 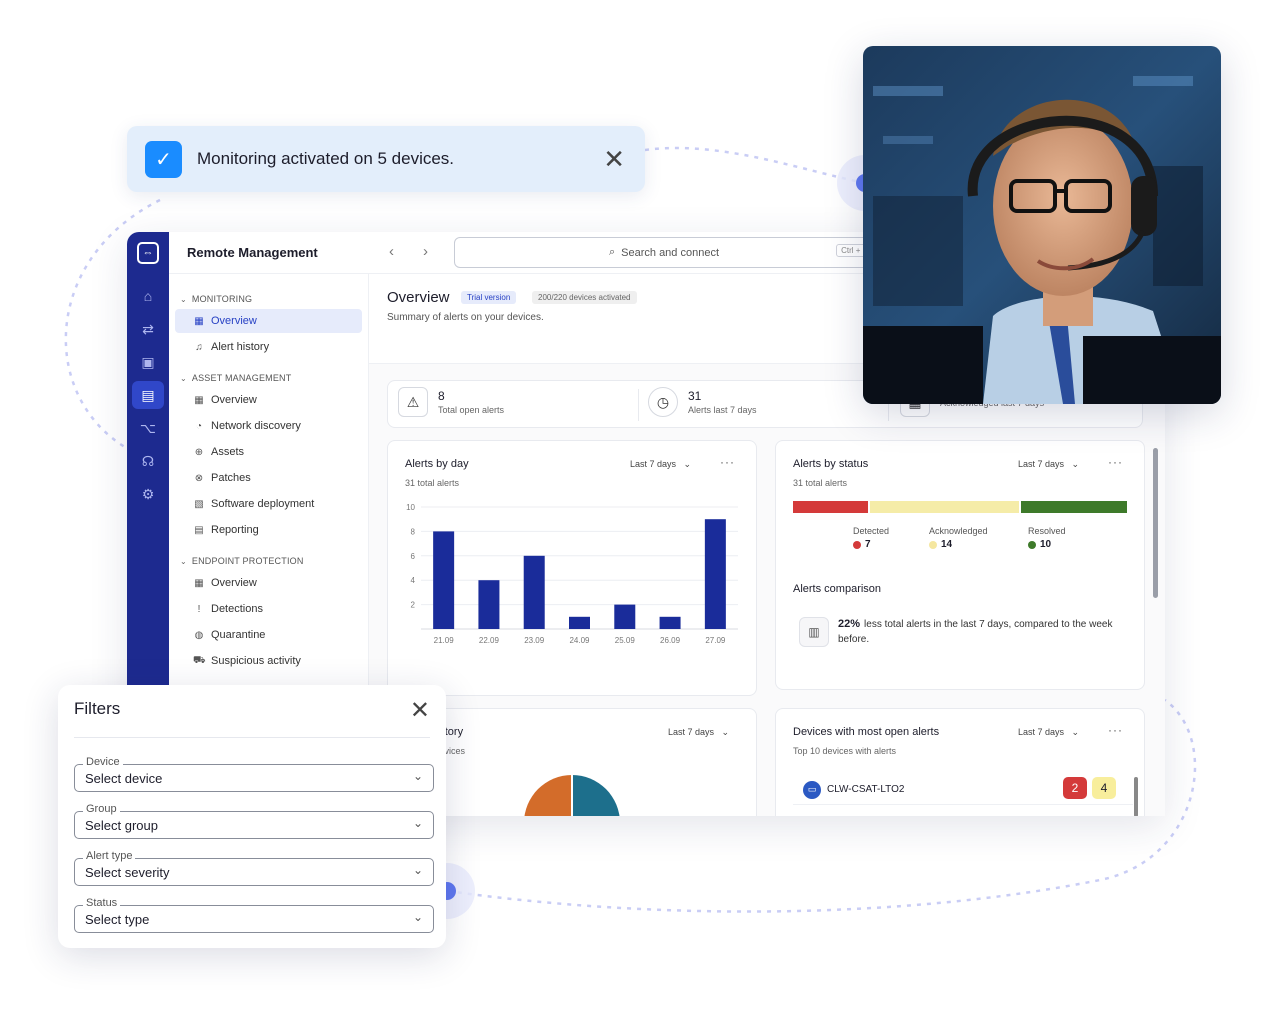 What do you see at coordinates (103, 762) in the screenshot?
I see `field-label: Device` at bounding box center [103, 762].